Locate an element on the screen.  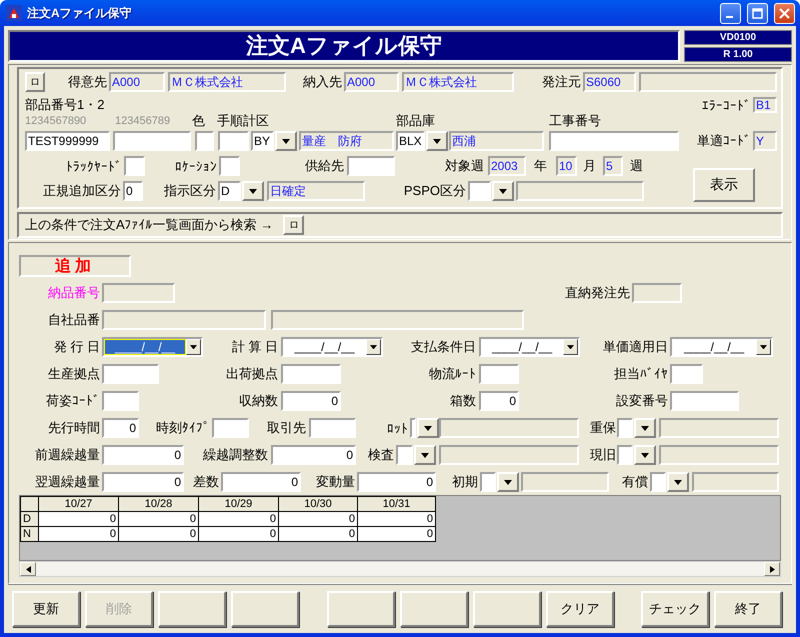
function-button: 更新 is located at coordinates (46, 609).